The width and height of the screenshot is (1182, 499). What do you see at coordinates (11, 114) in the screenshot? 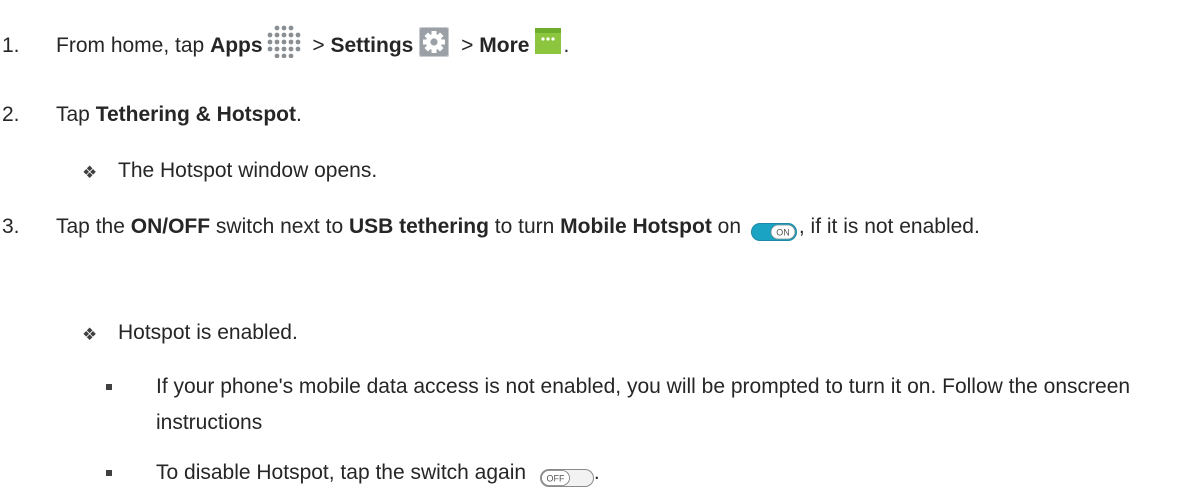
I see `step-number: 2.` at bounding box center [11, 114].